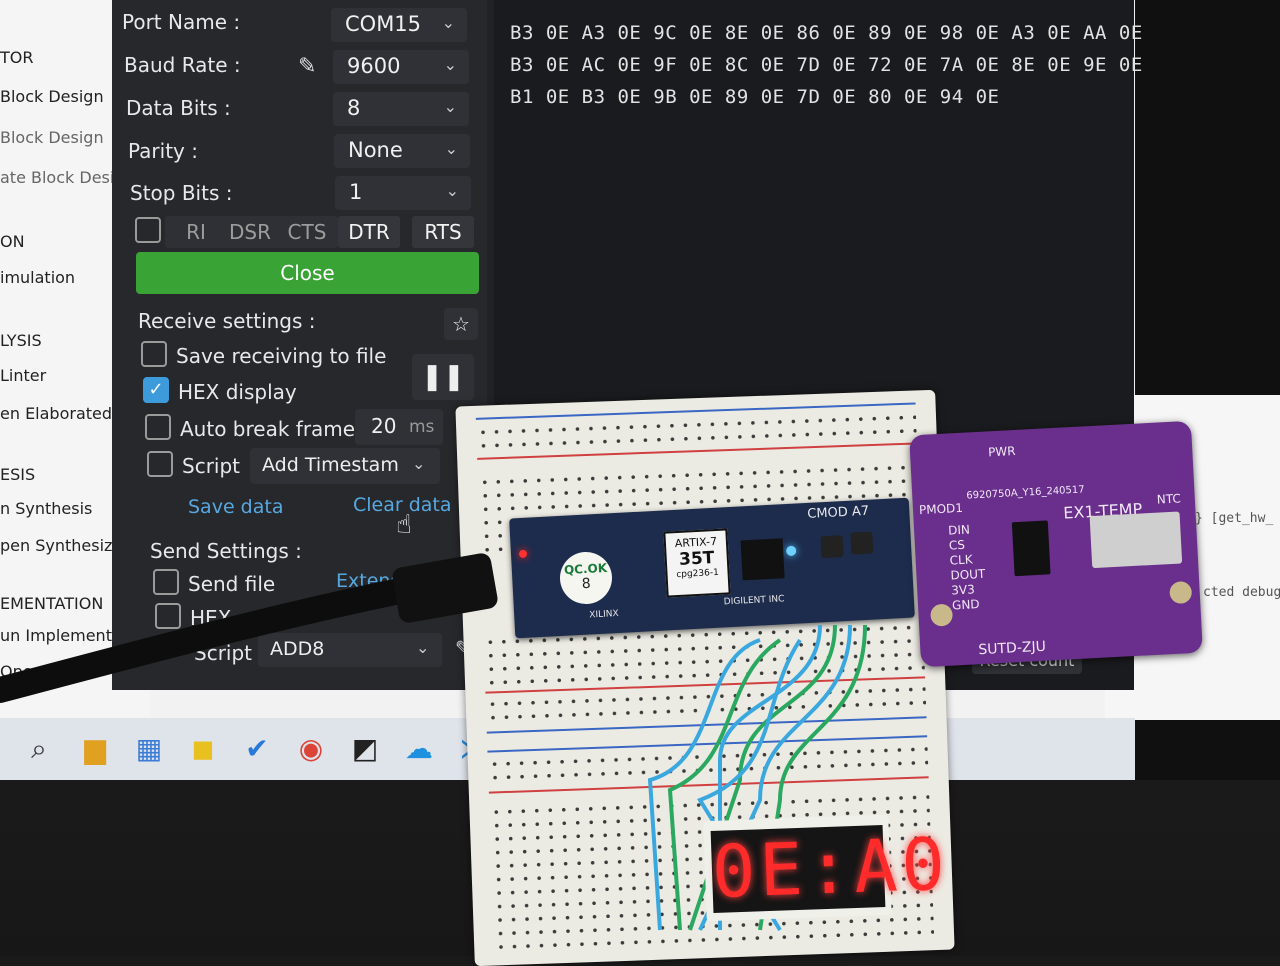 The height and width of the screenshot is (966, 1280). What do you see at coordinates (257, 749) in the screenshot?
I see `todo-icon: ✔` at bounding box center [257, 749].